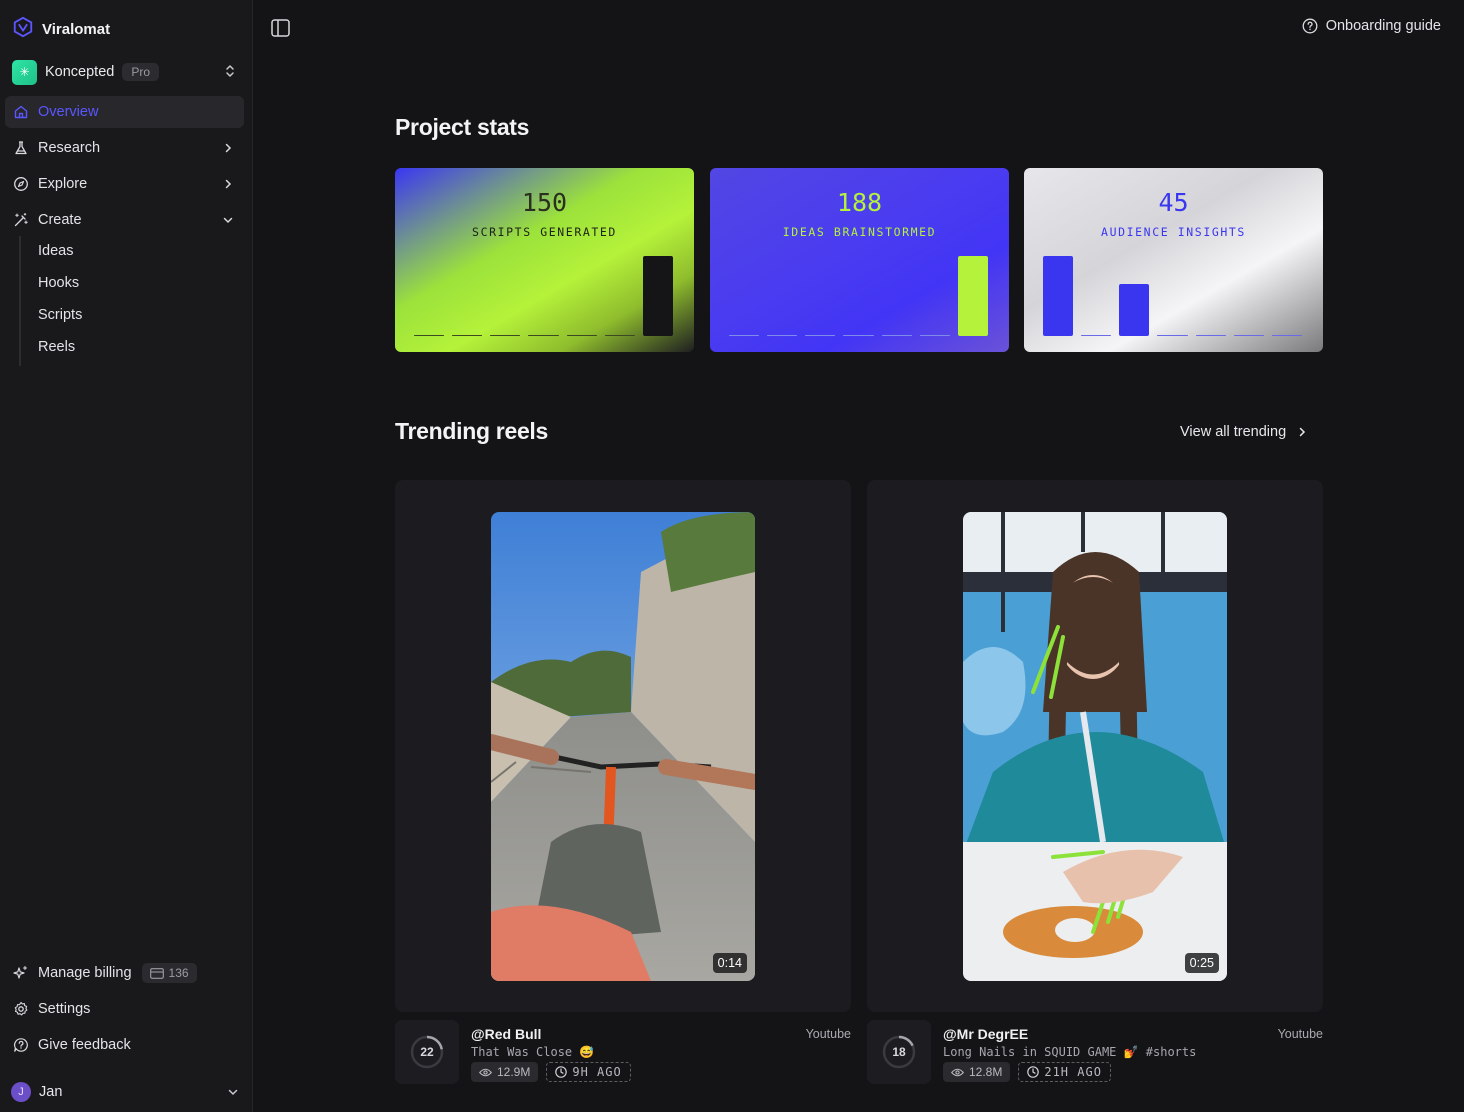 The width and height of the screenshot is (1464, 1112). Describe the element at coordinates (125, 1092) in the screenshot. I see `user-menu: J Jan` at that location.